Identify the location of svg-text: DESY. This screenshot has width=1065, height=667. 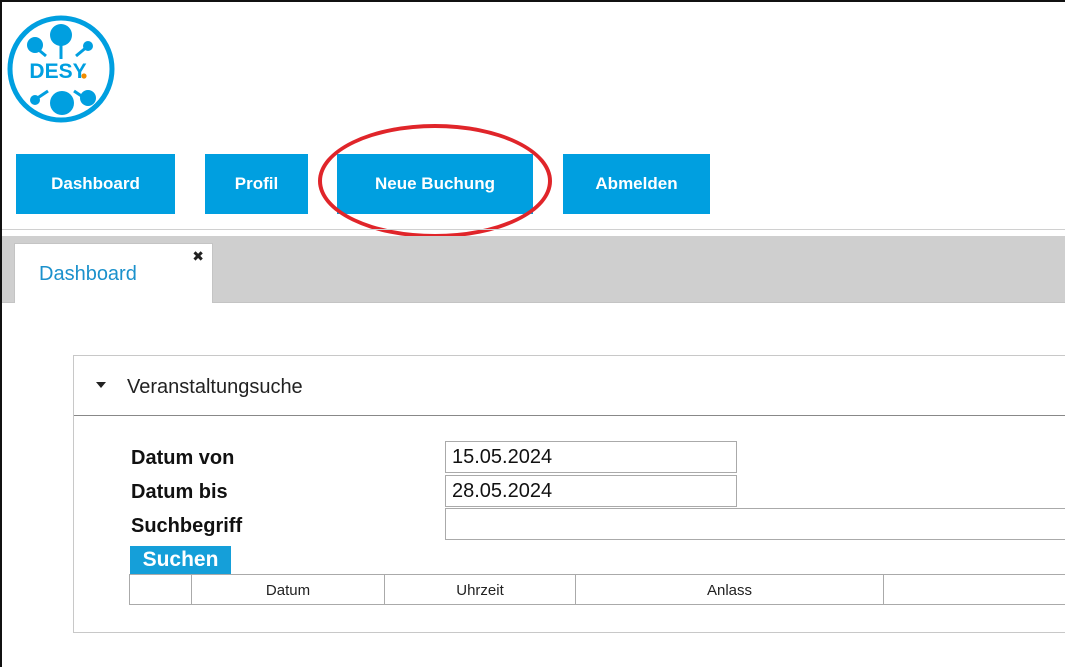
(57, 71).